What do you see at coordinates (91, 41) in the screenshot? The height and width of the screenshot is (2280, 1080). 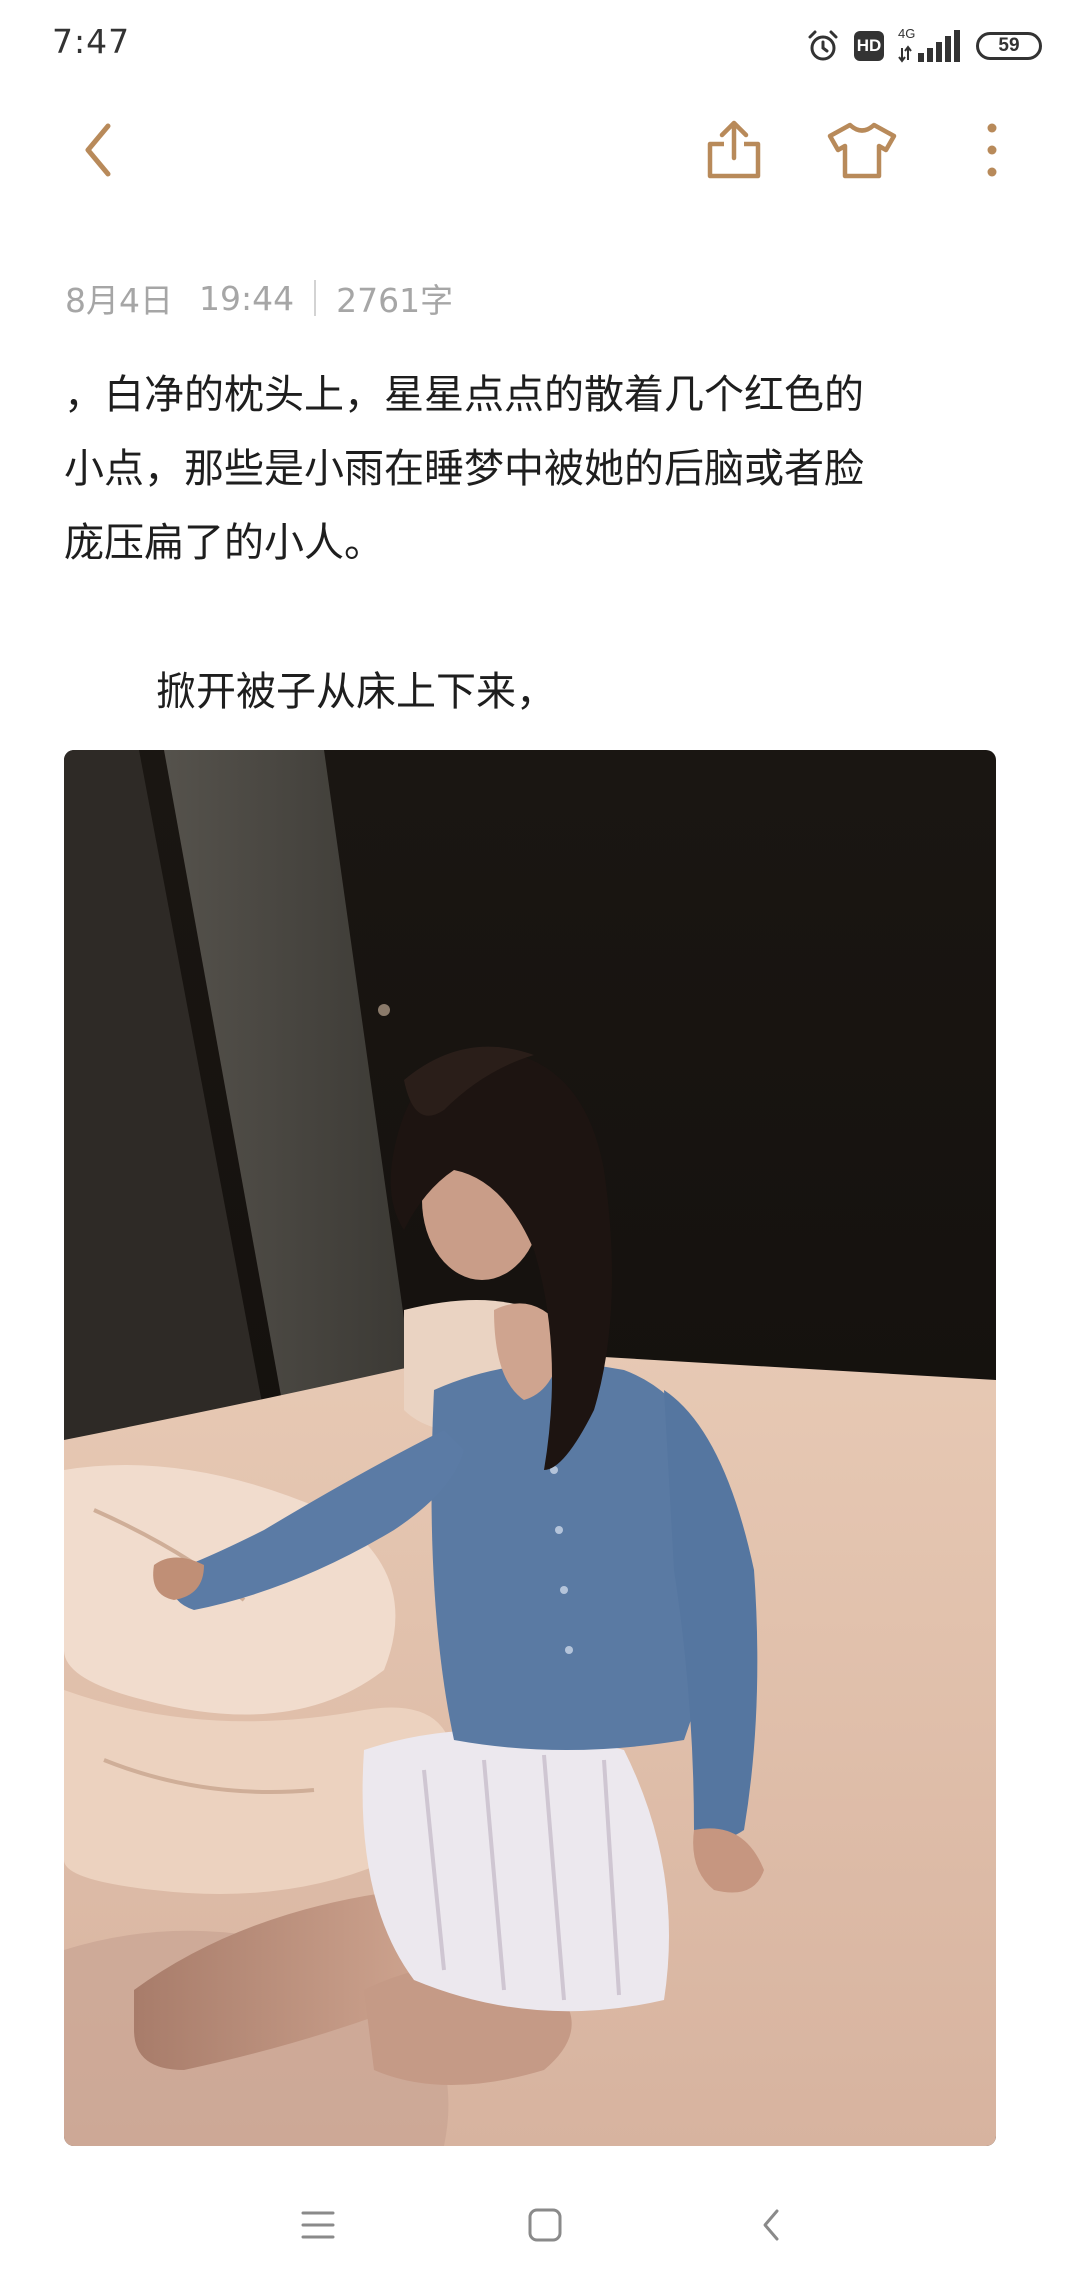 I see `status-time: 7:47` at bounding box center [91, 41].